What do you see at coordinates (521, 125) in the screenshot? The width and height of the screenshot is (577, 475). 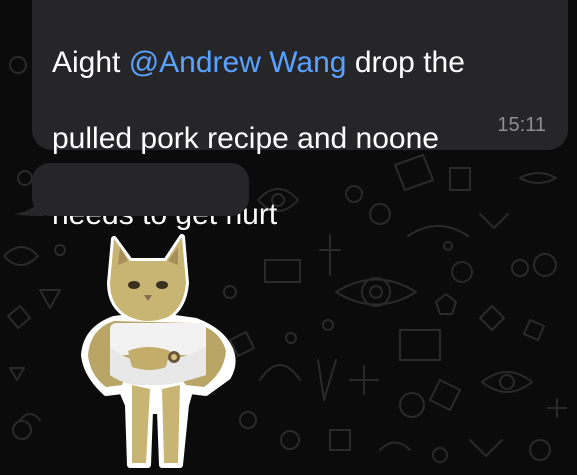 I see `message-timestamp: 15:11` at bounding box center [521, 125].